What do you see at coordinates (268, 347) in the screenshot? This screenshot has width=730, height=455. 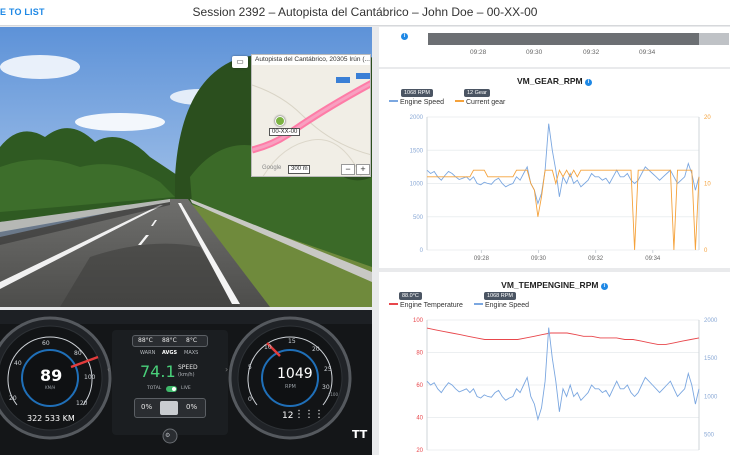 I see `rpm-tick-10: 10` at bounding box center [268, 347].